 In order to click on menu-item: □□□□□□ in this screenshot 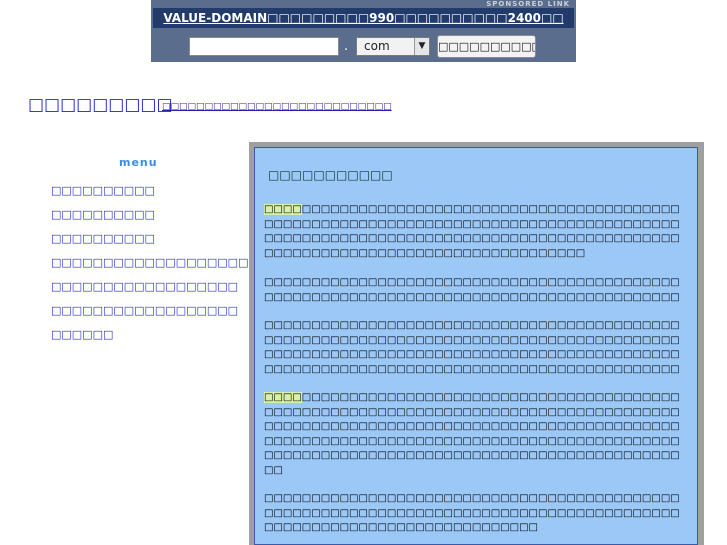, I will do `click(155, 340)`.